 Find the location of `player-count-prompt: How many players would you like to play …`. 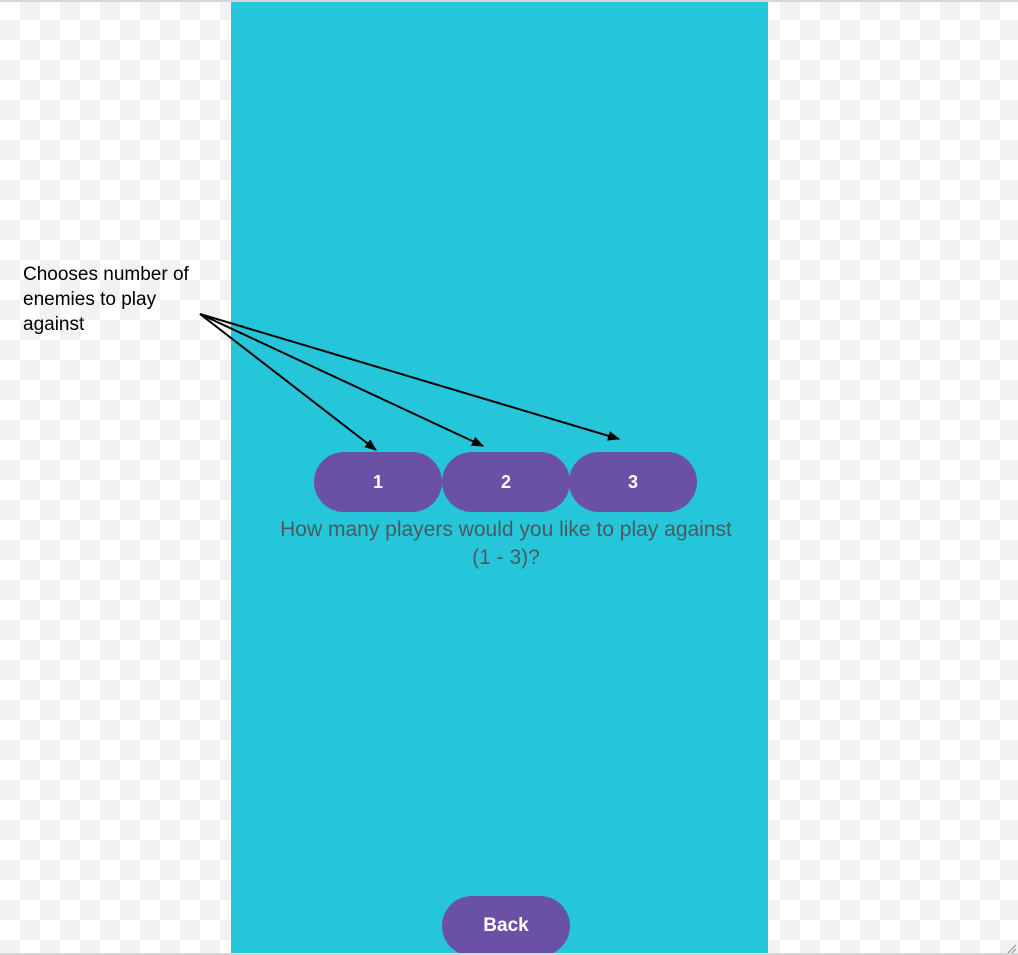

player-count-prompt: How many players would you like to play … is located at coordinates (506, 543).